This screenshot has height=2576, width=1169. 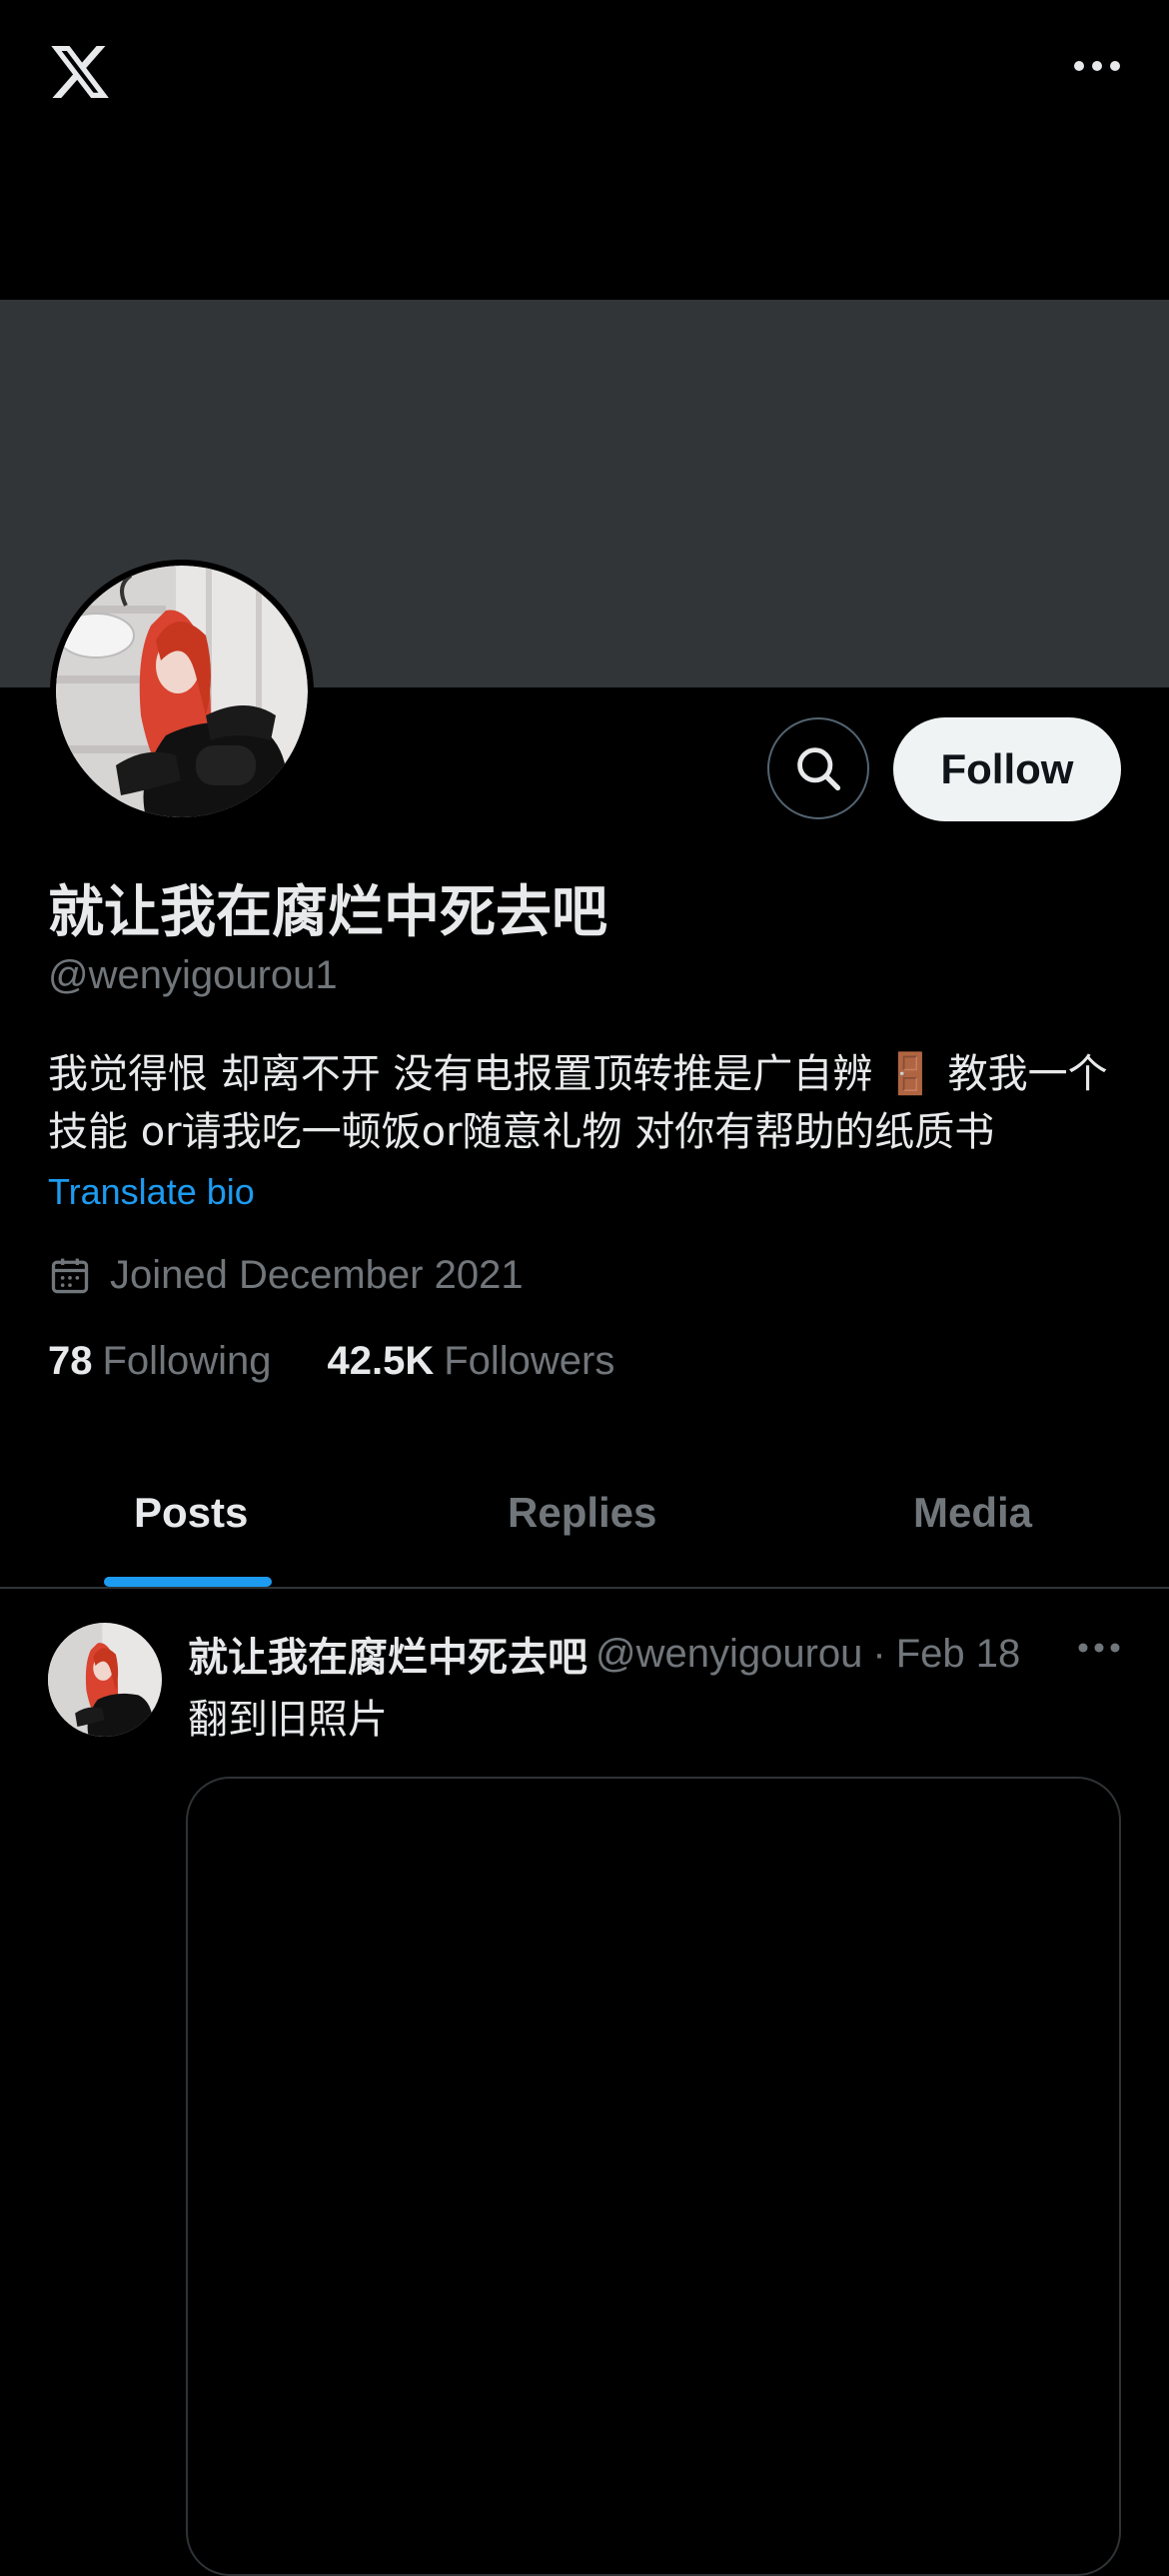 I want to click on tab-replies: Replies, so click(x=582, y=1513).